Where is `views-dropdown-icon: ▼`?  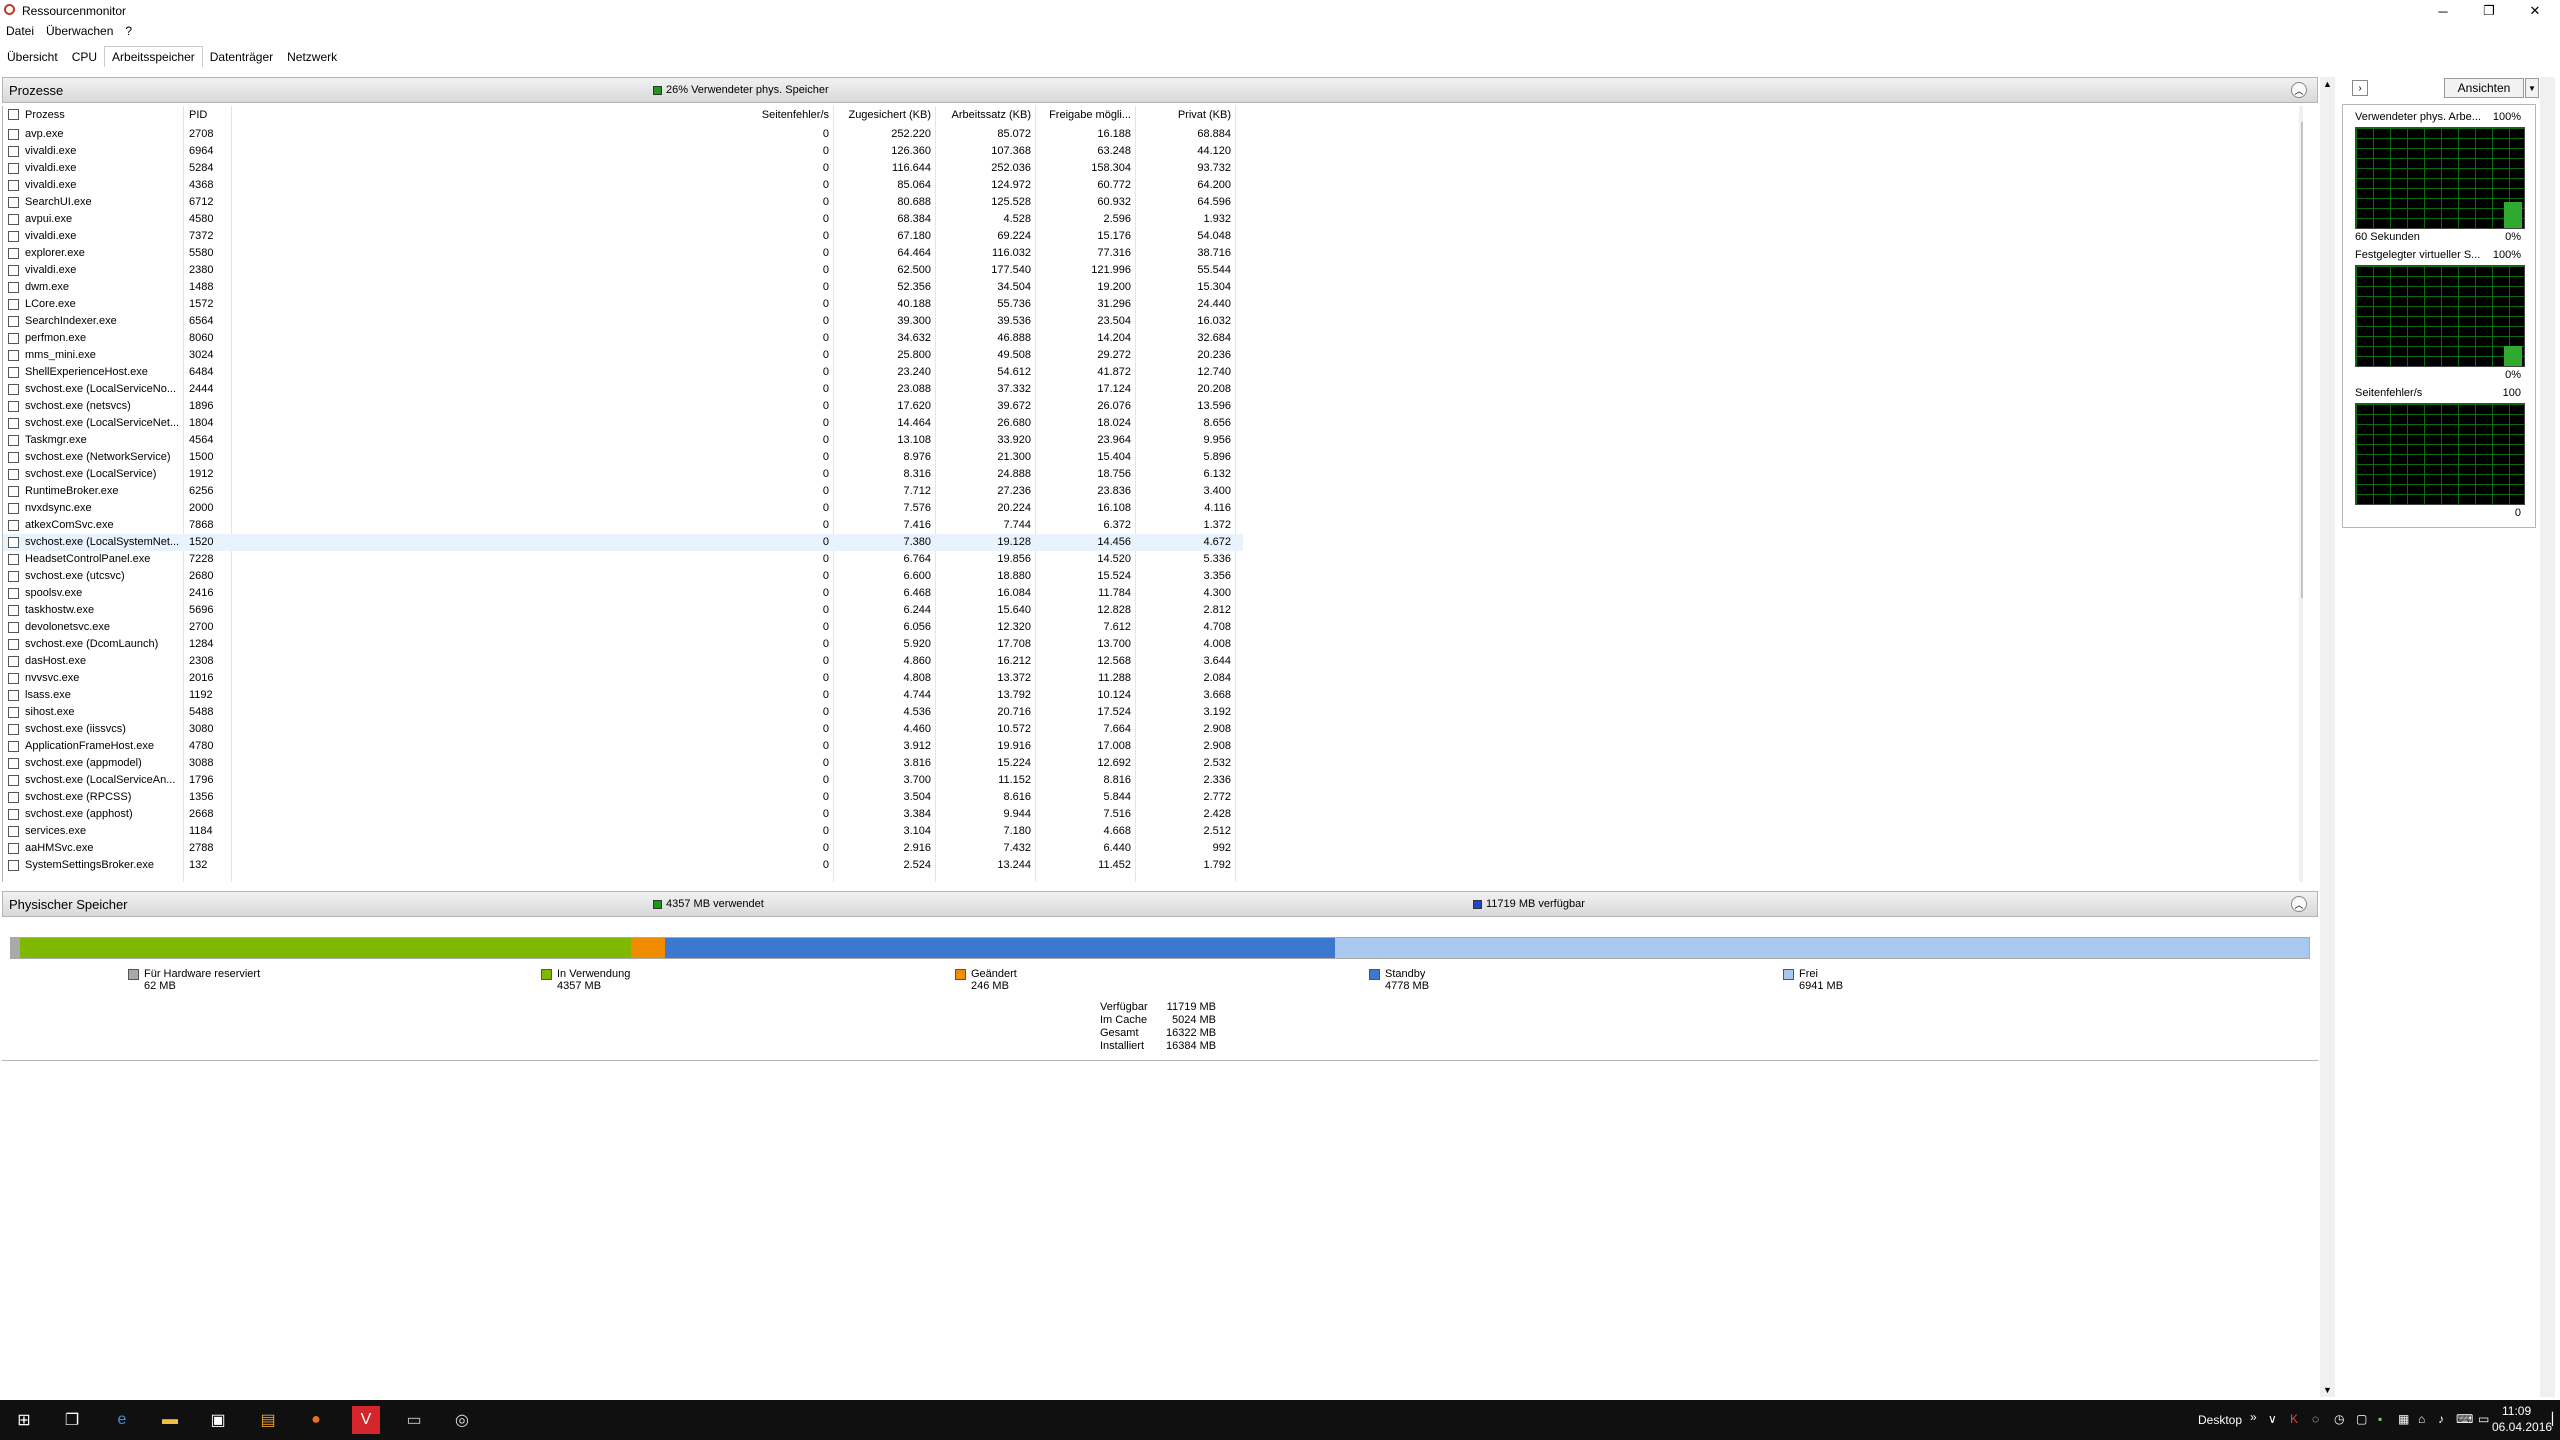
views-dropdown-icon: ▼ is located at coordinates (2532, 88).